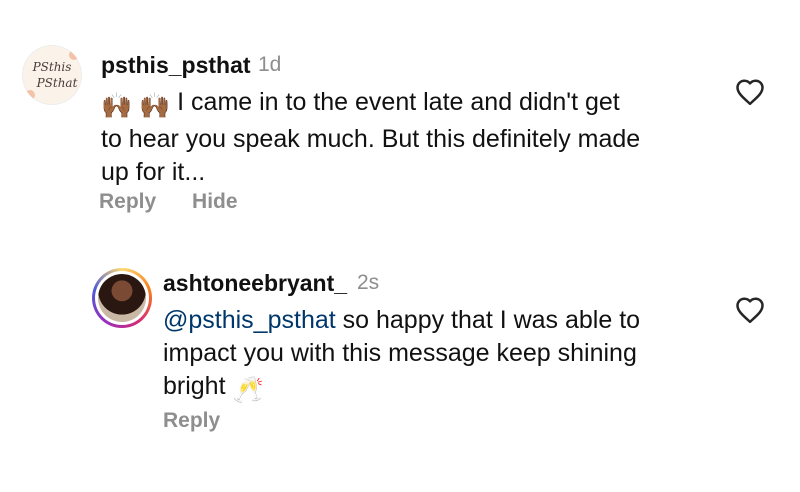 This screenshot has width=800, height=492. Describe the element at coordinates (368, 282) in the screenshot. I see `comment-timestamp: 2s` at that location.